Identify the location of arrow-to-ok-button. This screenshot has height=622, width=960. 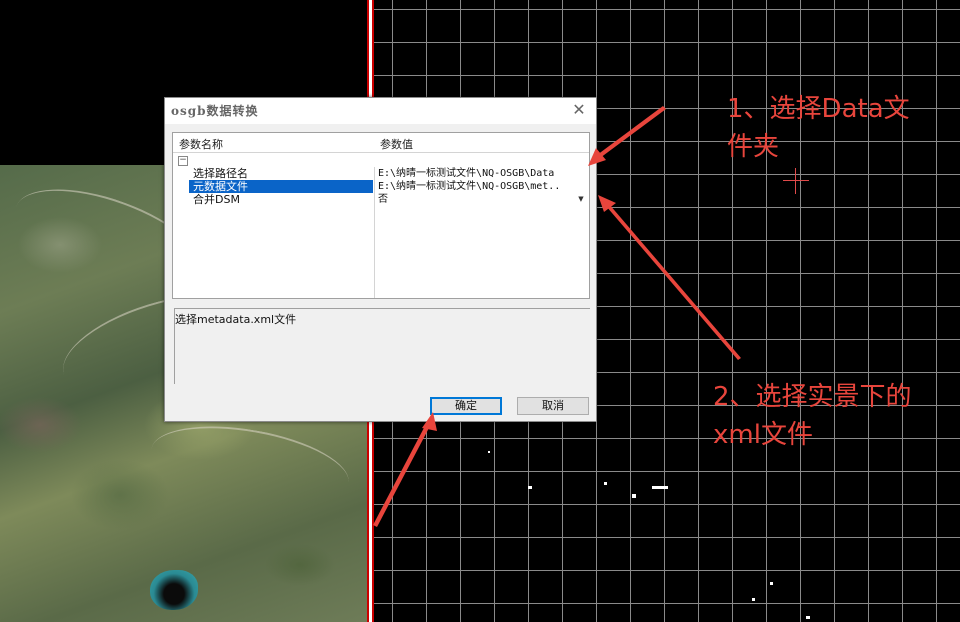
(401, 475).